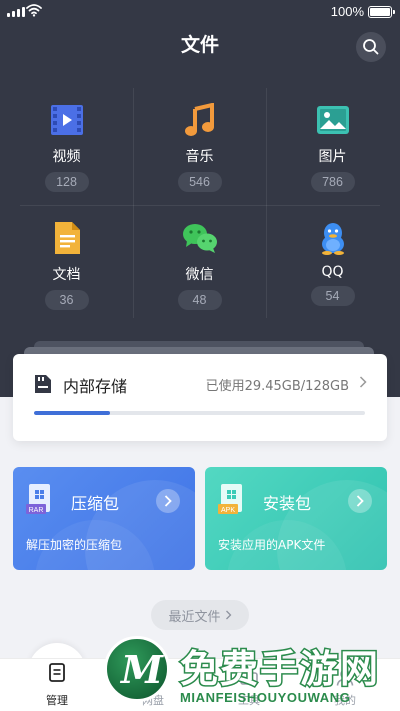  Describe the element at coordinates (72, 413) in the screenshot. I see `storage-progress-fill` at that location.